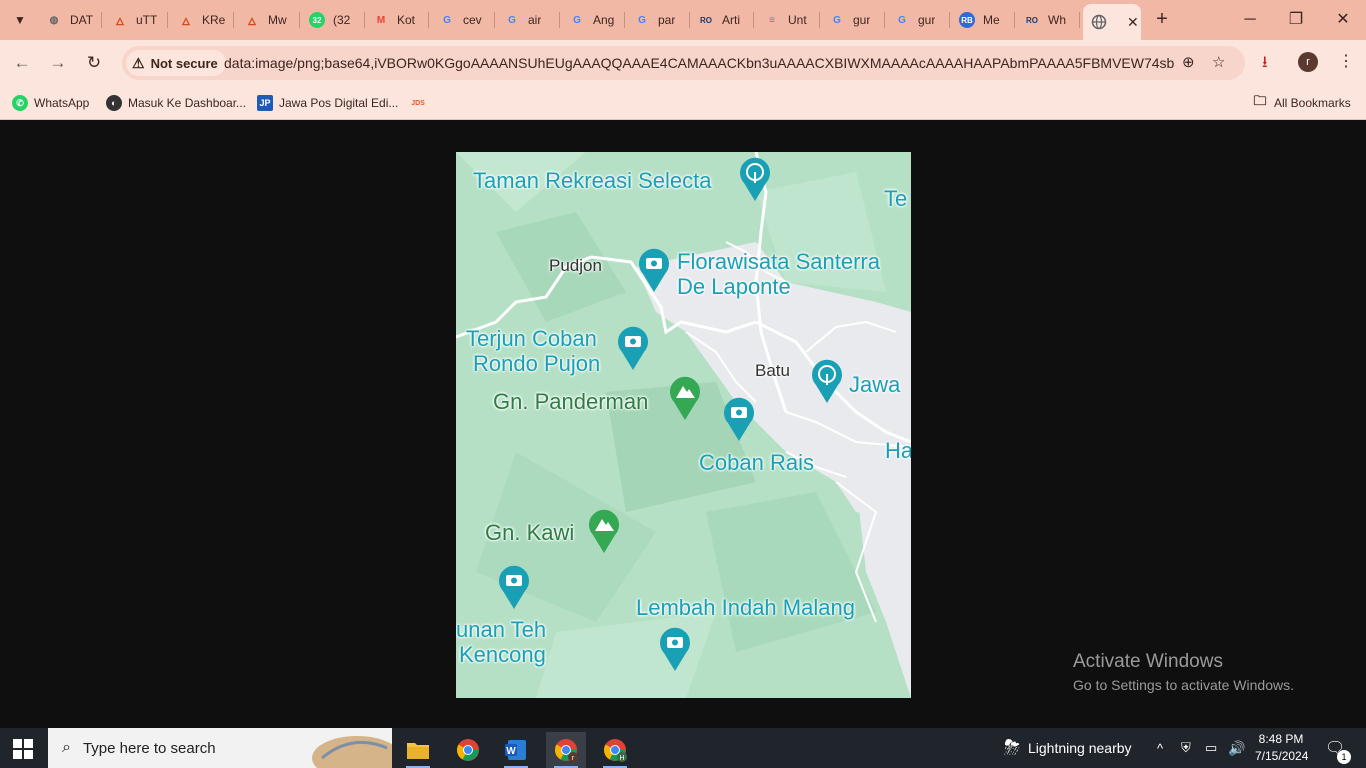  What do you see at coordinates (1338, 748) in the screenshot?
I see `notification-center-icon: 🗨 1` at bounding box center [1338, 748].